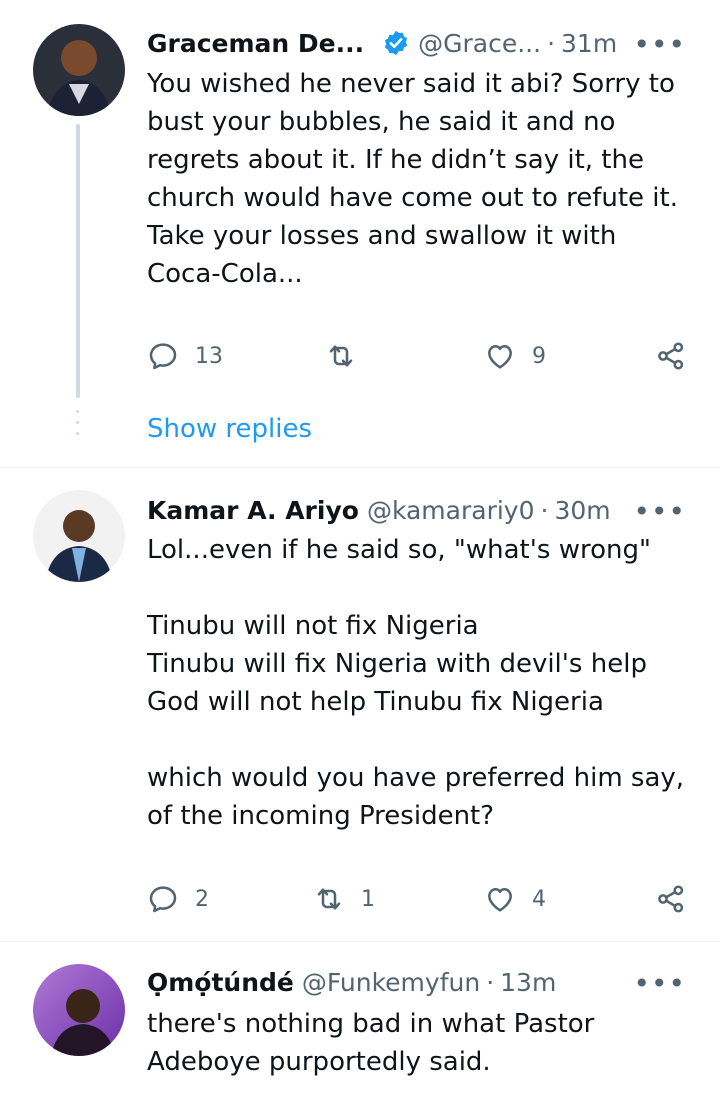  Describe the element at coordinates (253, 510) in the screenshot. I see `author-name: Kamar A. Ariyo` at that location.